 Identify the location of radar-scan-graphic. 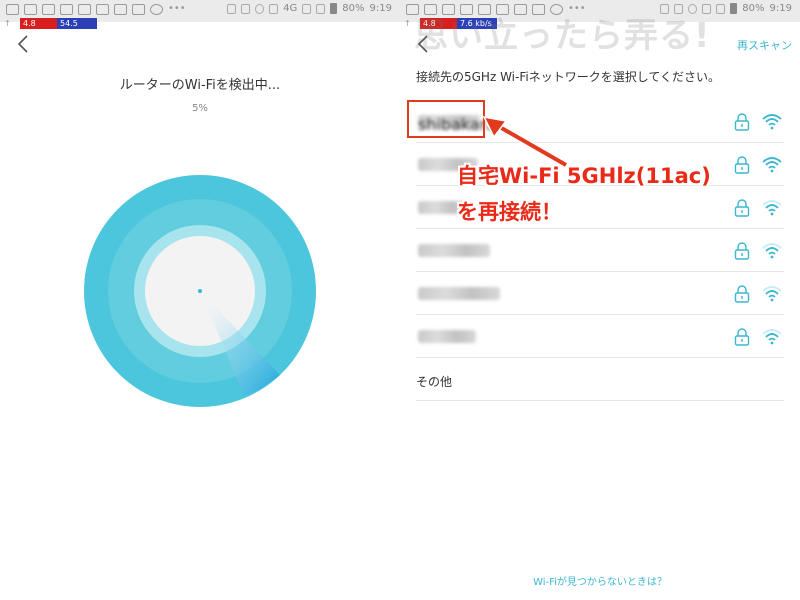
(200, 291).